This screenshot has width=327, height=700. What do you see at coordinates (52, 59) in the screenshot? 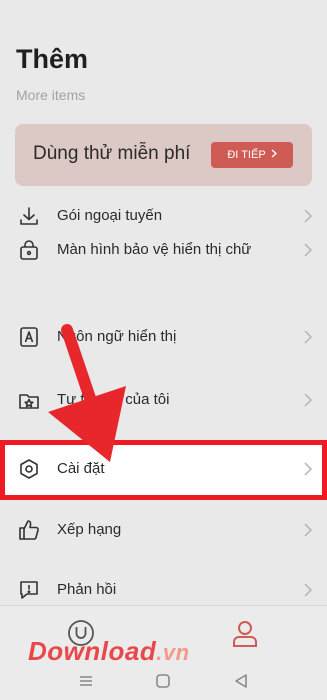
I see `page-title: Thêm` at bounding box center [52, 59].